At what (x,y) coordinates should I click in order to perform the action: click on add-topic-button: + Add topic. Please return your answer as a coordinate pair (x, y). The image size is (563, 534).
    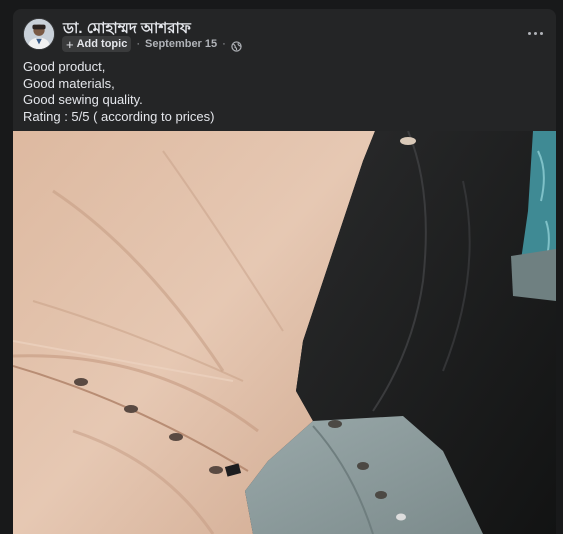
    Looking at the image, I should click on (97, 44).